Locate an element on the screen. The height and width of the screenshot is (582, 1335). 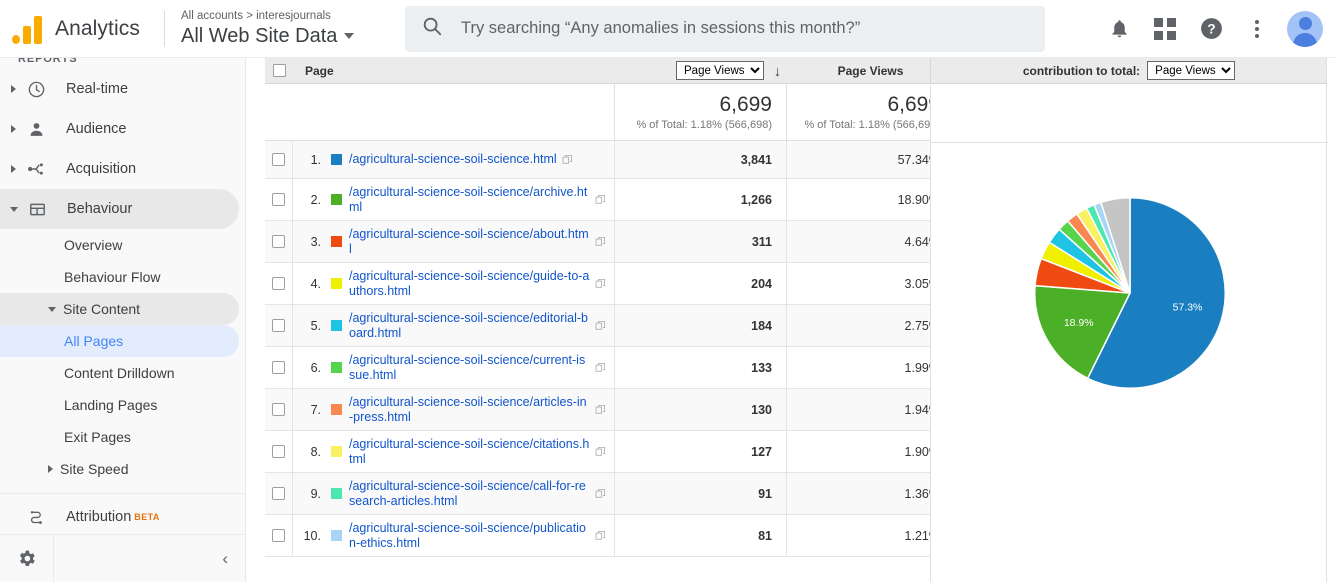
select-all-cell is located at coordinates (279, 70).